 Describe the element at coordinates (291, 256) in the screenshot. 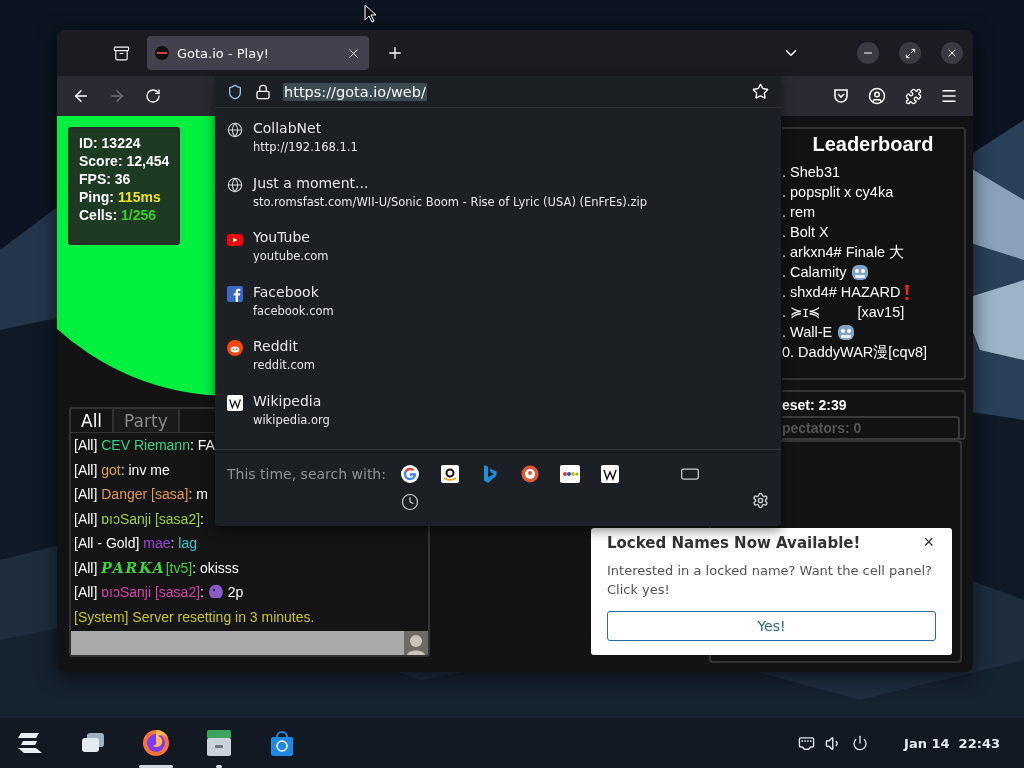

I see `suggestion-url: youtube.com` at that location.